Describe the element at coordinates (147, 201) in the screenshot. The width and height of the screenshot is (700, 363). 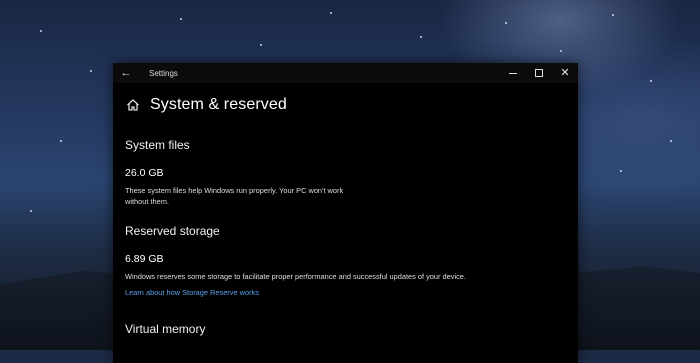
I see `system-files-description-line: without them.` at that location.